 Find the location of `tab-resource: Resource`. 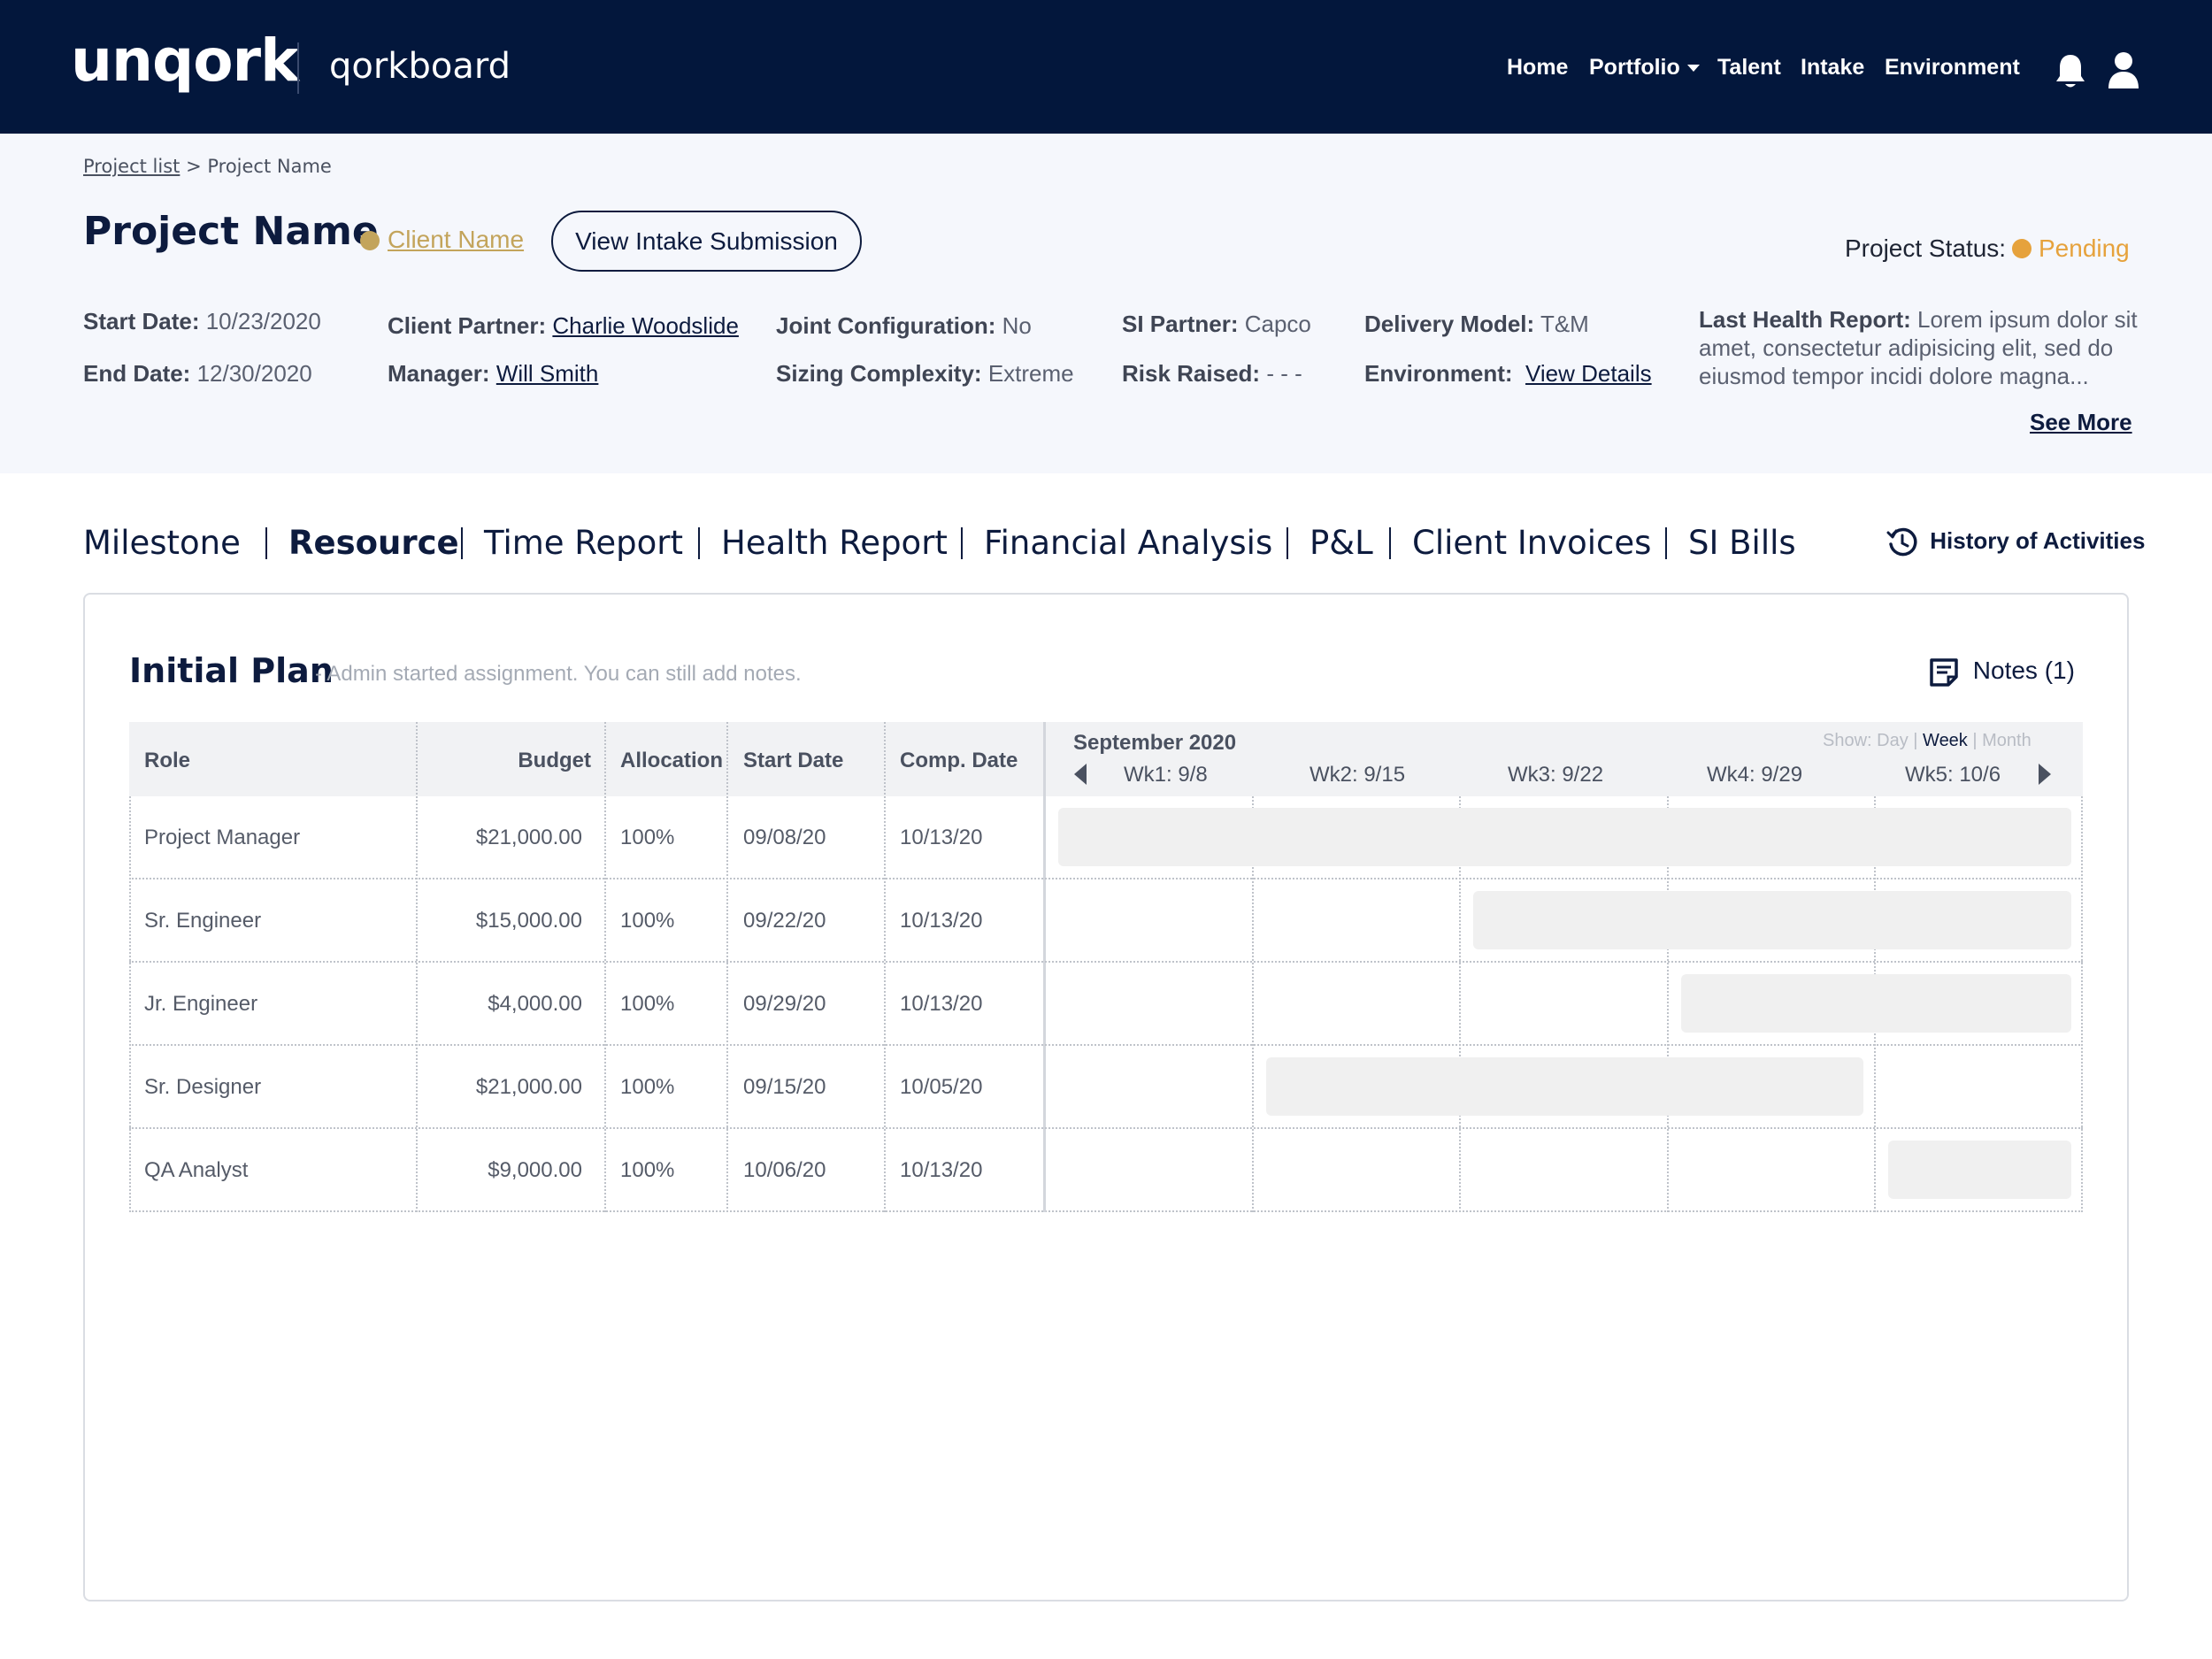

tab-resource: Resource is located at coordinates (374, 543).